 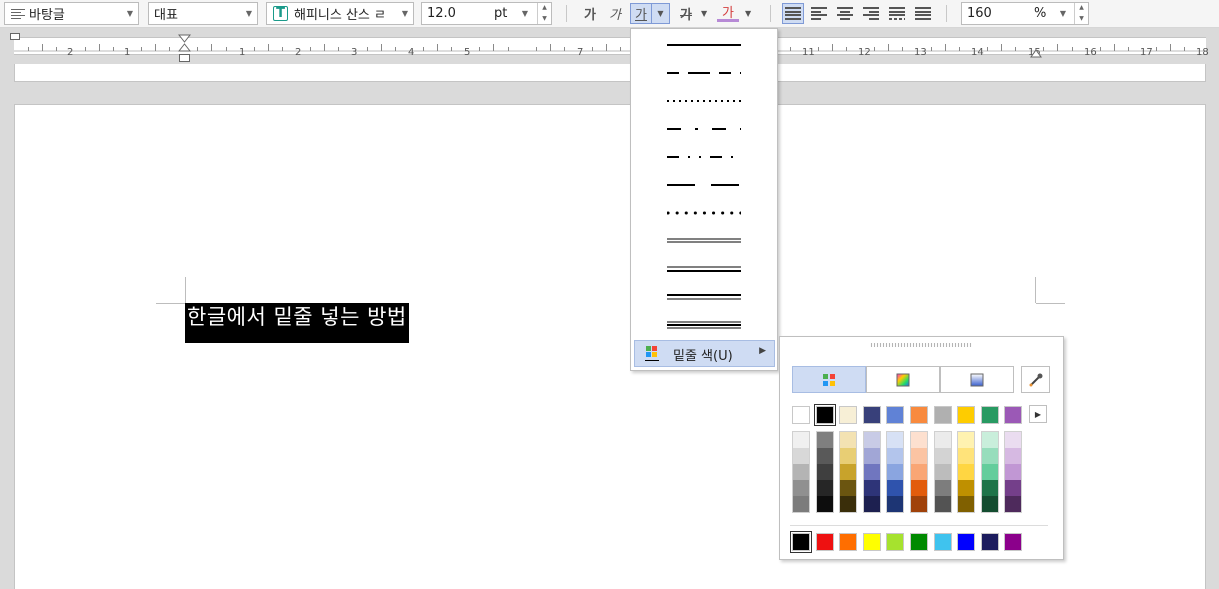 What do you see at coordinates (923, 13) in the screenshot?
I see `split-align-button` at bounding box center [923, 13].